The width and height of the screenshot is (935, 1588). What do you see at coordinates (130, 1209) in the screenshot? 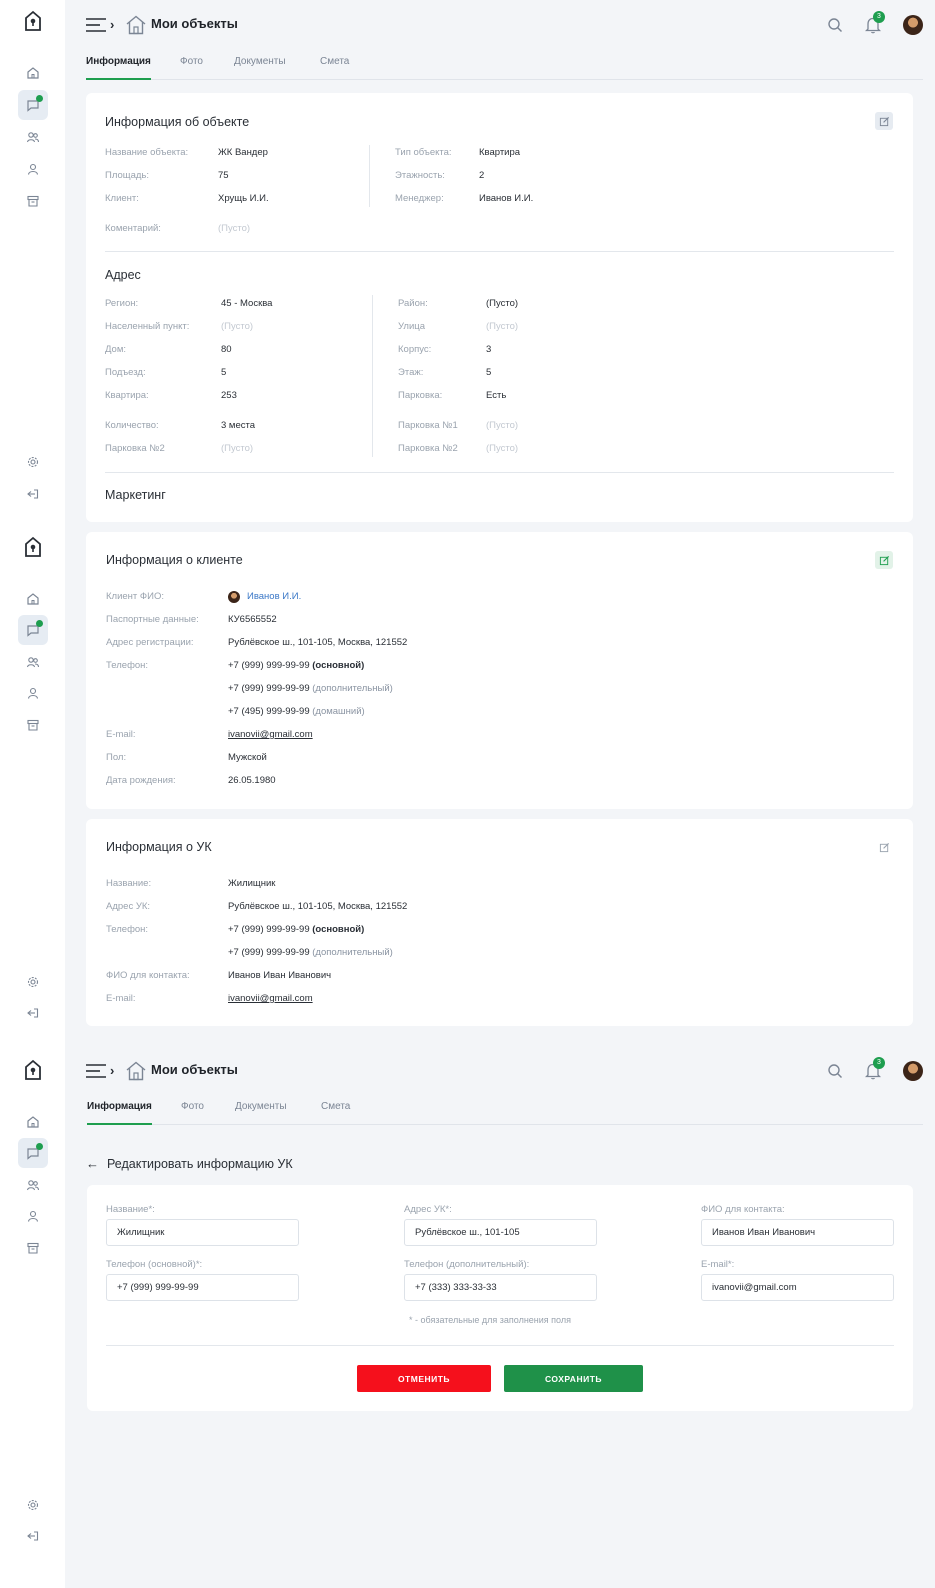
I see `label: Название*:` at bounding box center [130, 1209].